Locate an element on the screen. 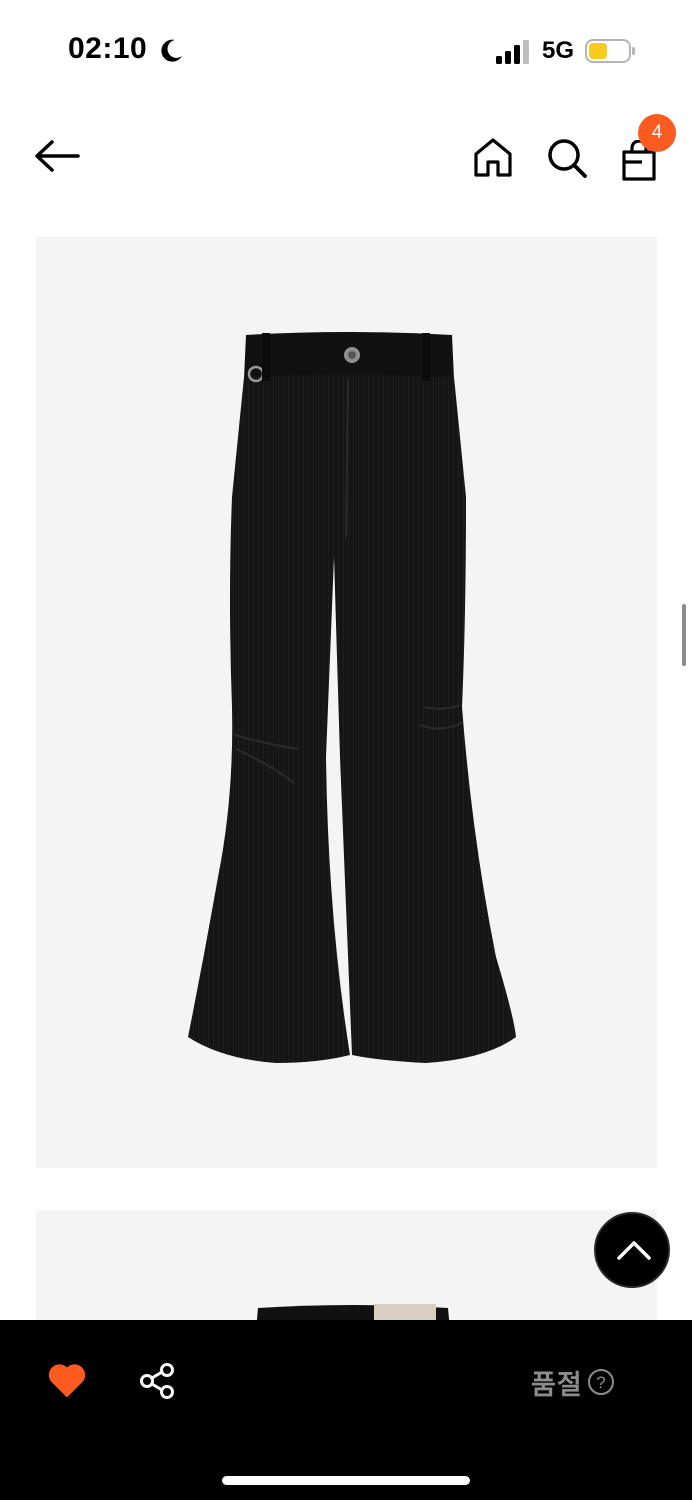 The width and height of the screenshot is (692, 1500). heart-icon is located at coordinates (67, 1380).